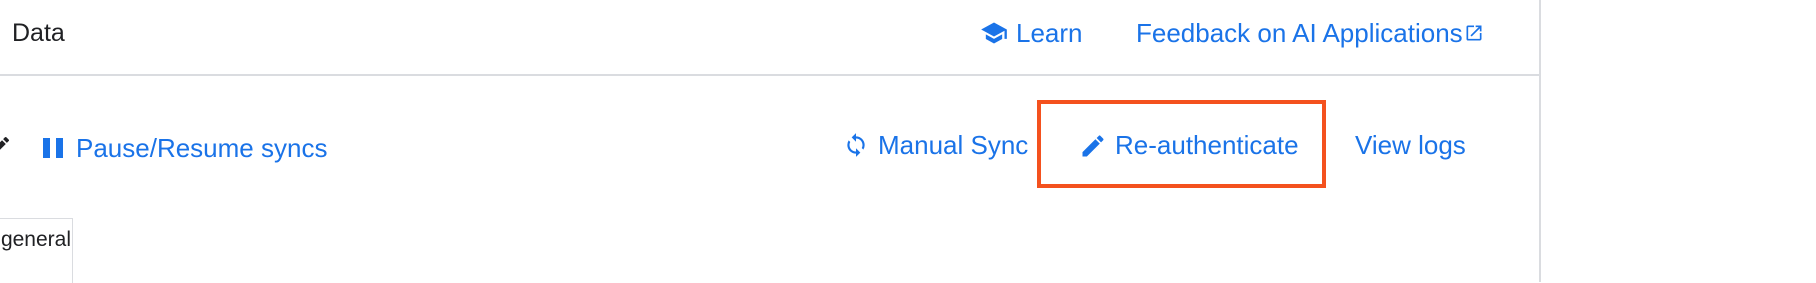 This screenshot has width=1816, height=283. Describe the element at coordinates (856, 145) in the screenshot. I see `sync-icon` at that location.